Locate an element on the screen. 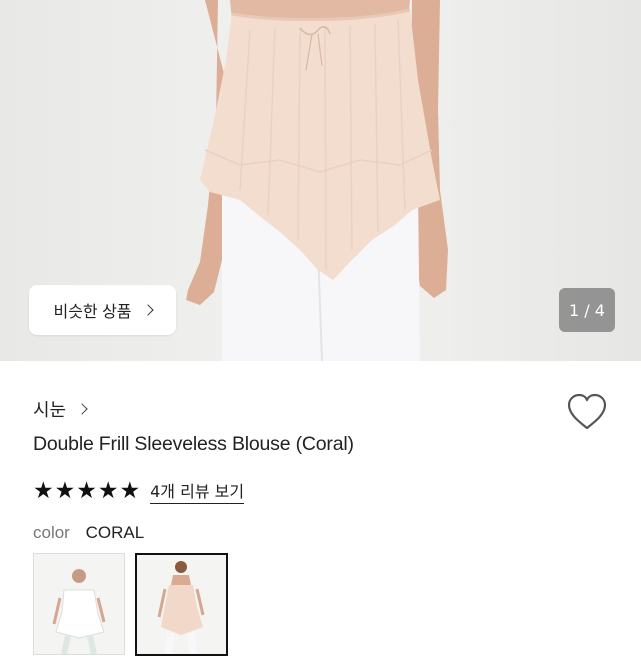 Image resolution: width=641 pixels, height=656 pixels. rating-row: ★ ★ ★ ★ ★ 4개 리뷰 보기 is located at coordinates (139, 491).